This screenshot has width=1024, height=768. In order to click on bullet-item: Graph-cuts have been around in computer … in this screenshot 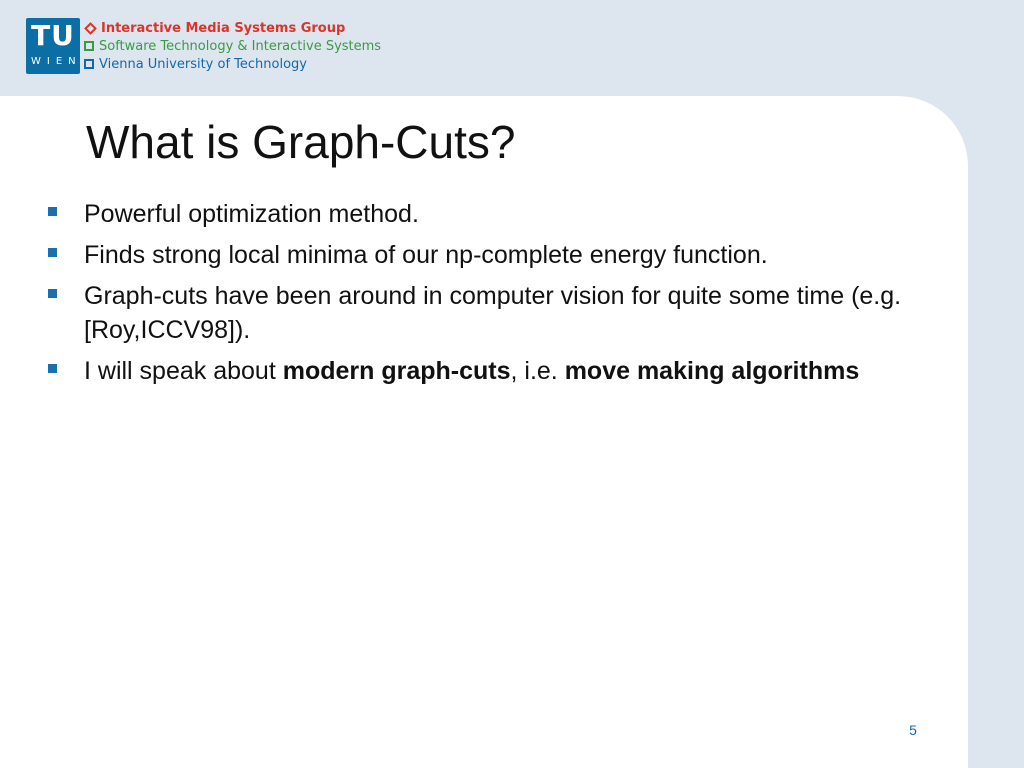, I will do `click(476, 313)`.